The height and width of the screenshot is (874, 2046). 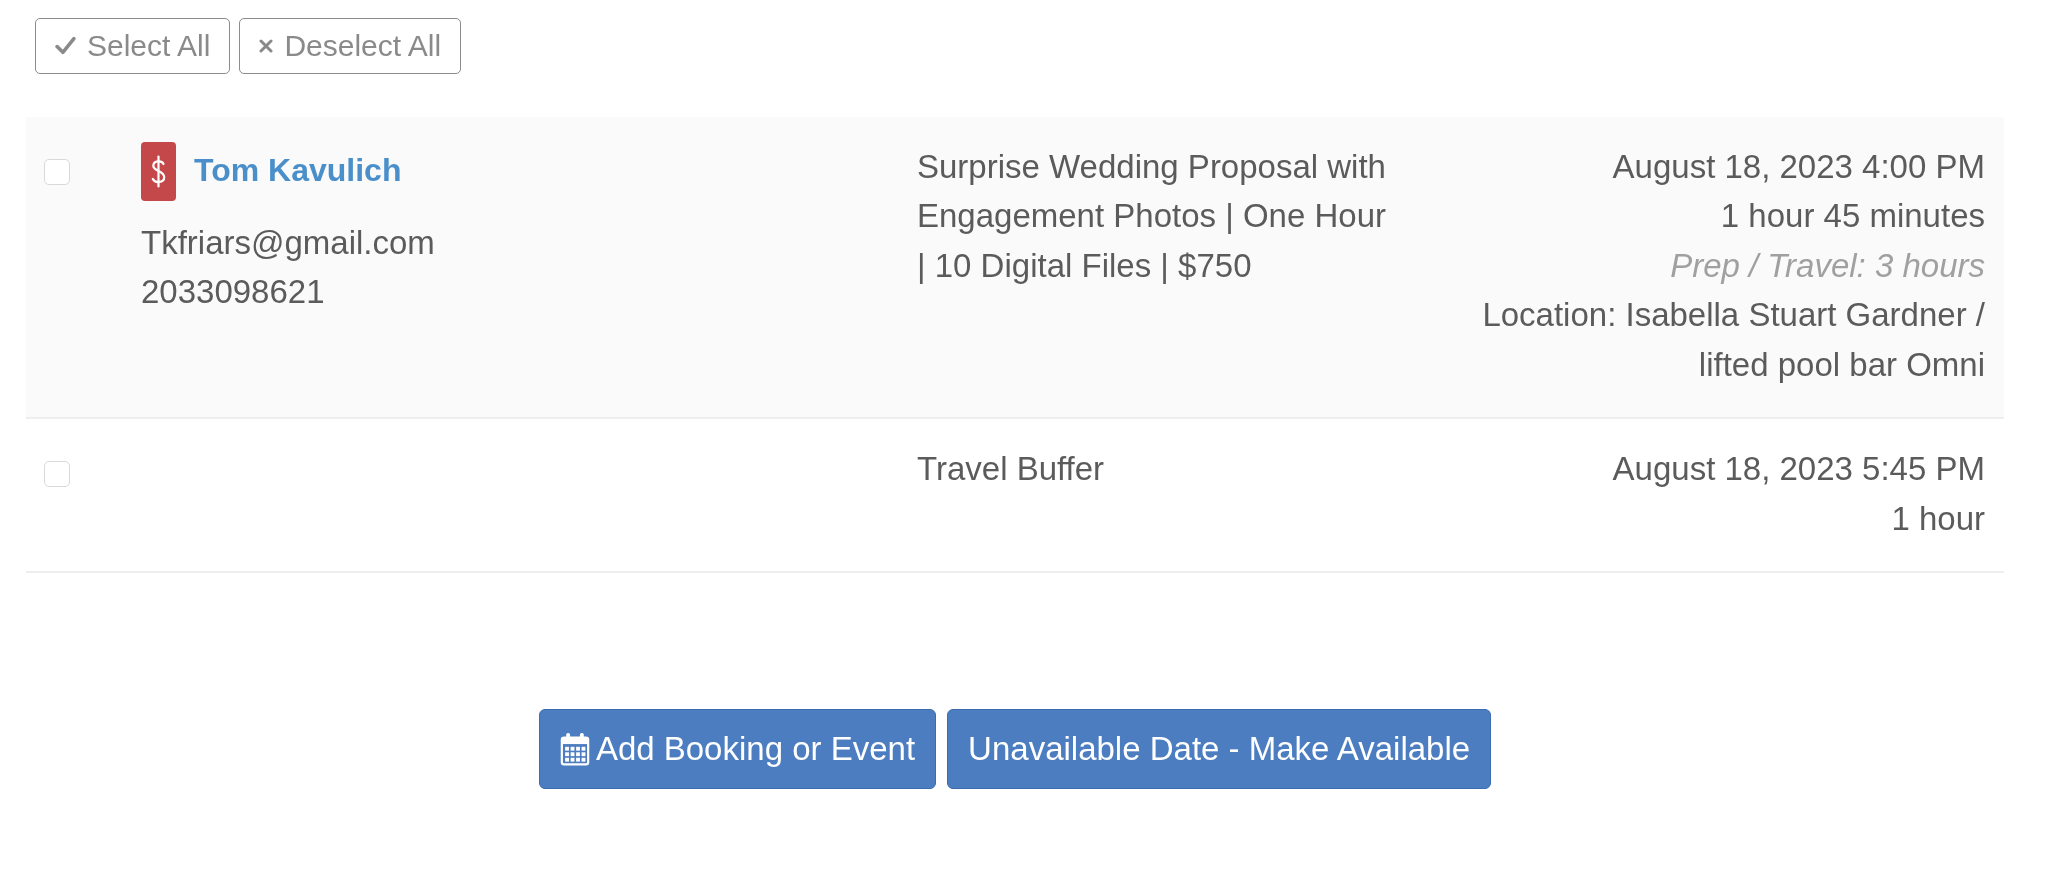 What do you see at coordinates (266, 45) in the screenshot?
I see `cross-icon` at bounding box center [266, 45].